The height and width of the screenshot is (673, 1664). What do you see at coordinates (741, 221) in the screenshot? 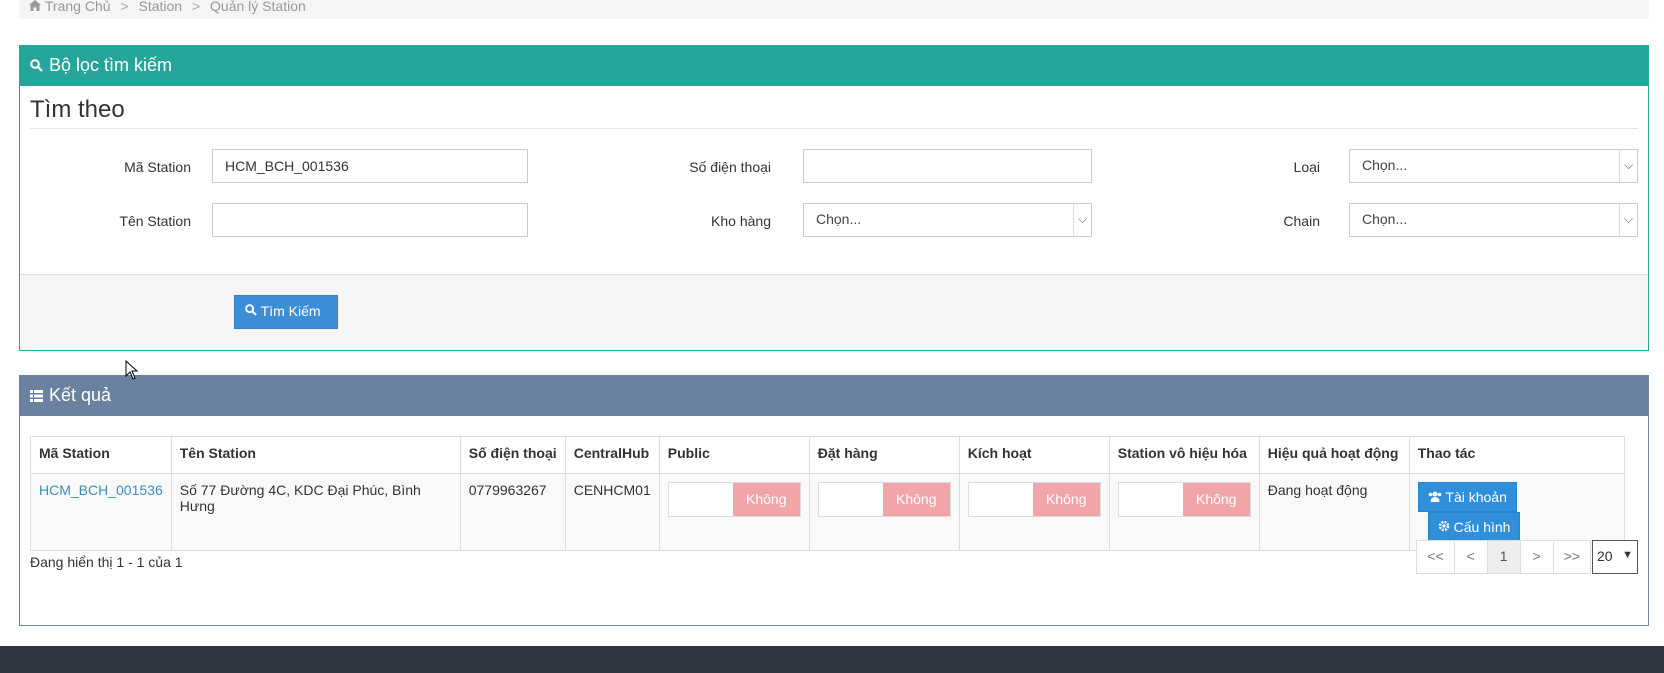
I see `kho-hang-label: Kho hàng` at bounding box center [741, 221].